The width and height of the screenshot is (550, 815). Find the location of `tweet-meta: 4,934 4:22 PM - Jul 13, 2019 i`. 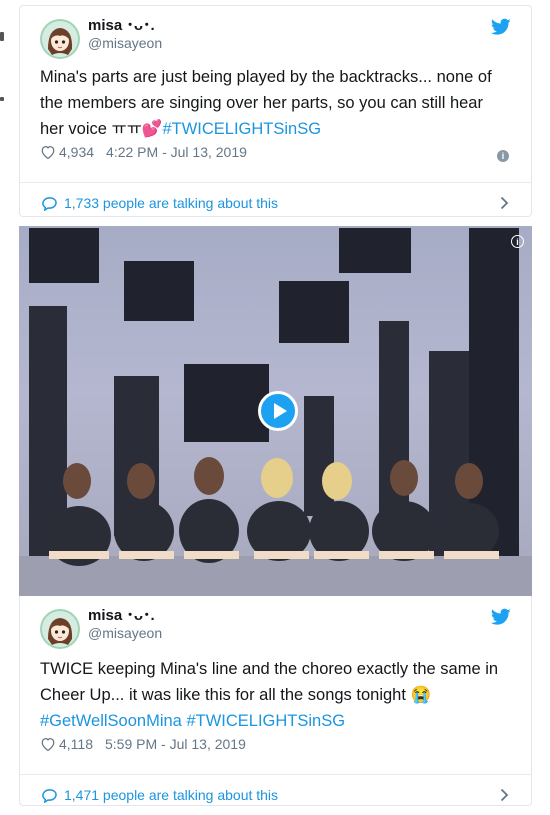

tweet-meta: 4,934 4:22 PM - Jul 13, 2019 i is located at coordinates (275, 159).